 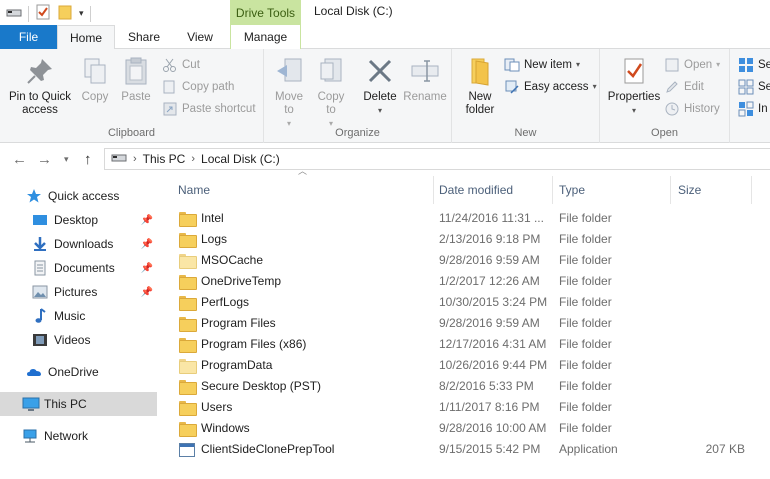 What do you see at coordinates (40, 244) in the screenshot?
I see `download-arrow-icon` at bounding box center [40, 244].